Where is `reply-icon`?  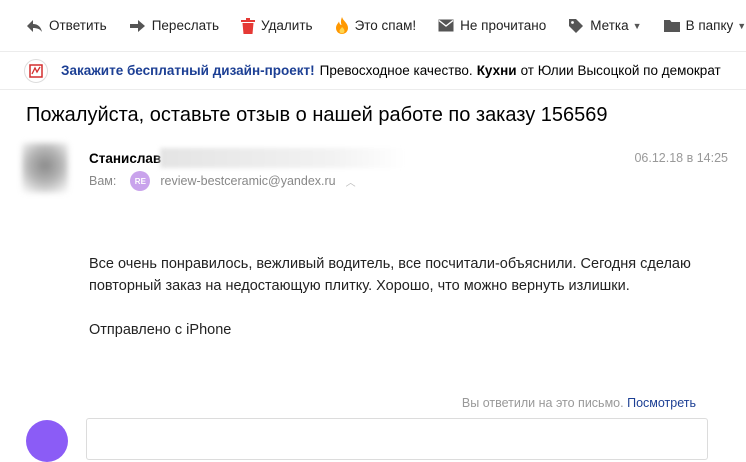 reply-icon is located at coordinates (34, 25).